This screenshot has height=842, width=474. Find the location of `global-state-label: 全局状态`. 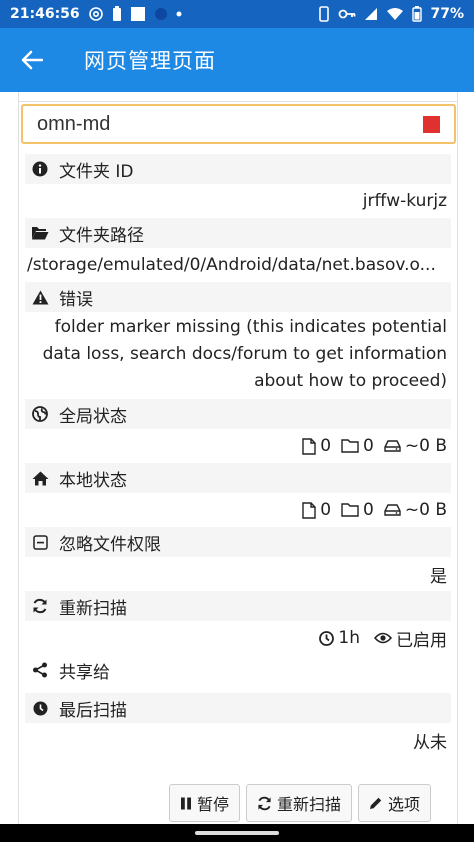

global-state-label: 全局状态 is located at coordinates (93, 416).